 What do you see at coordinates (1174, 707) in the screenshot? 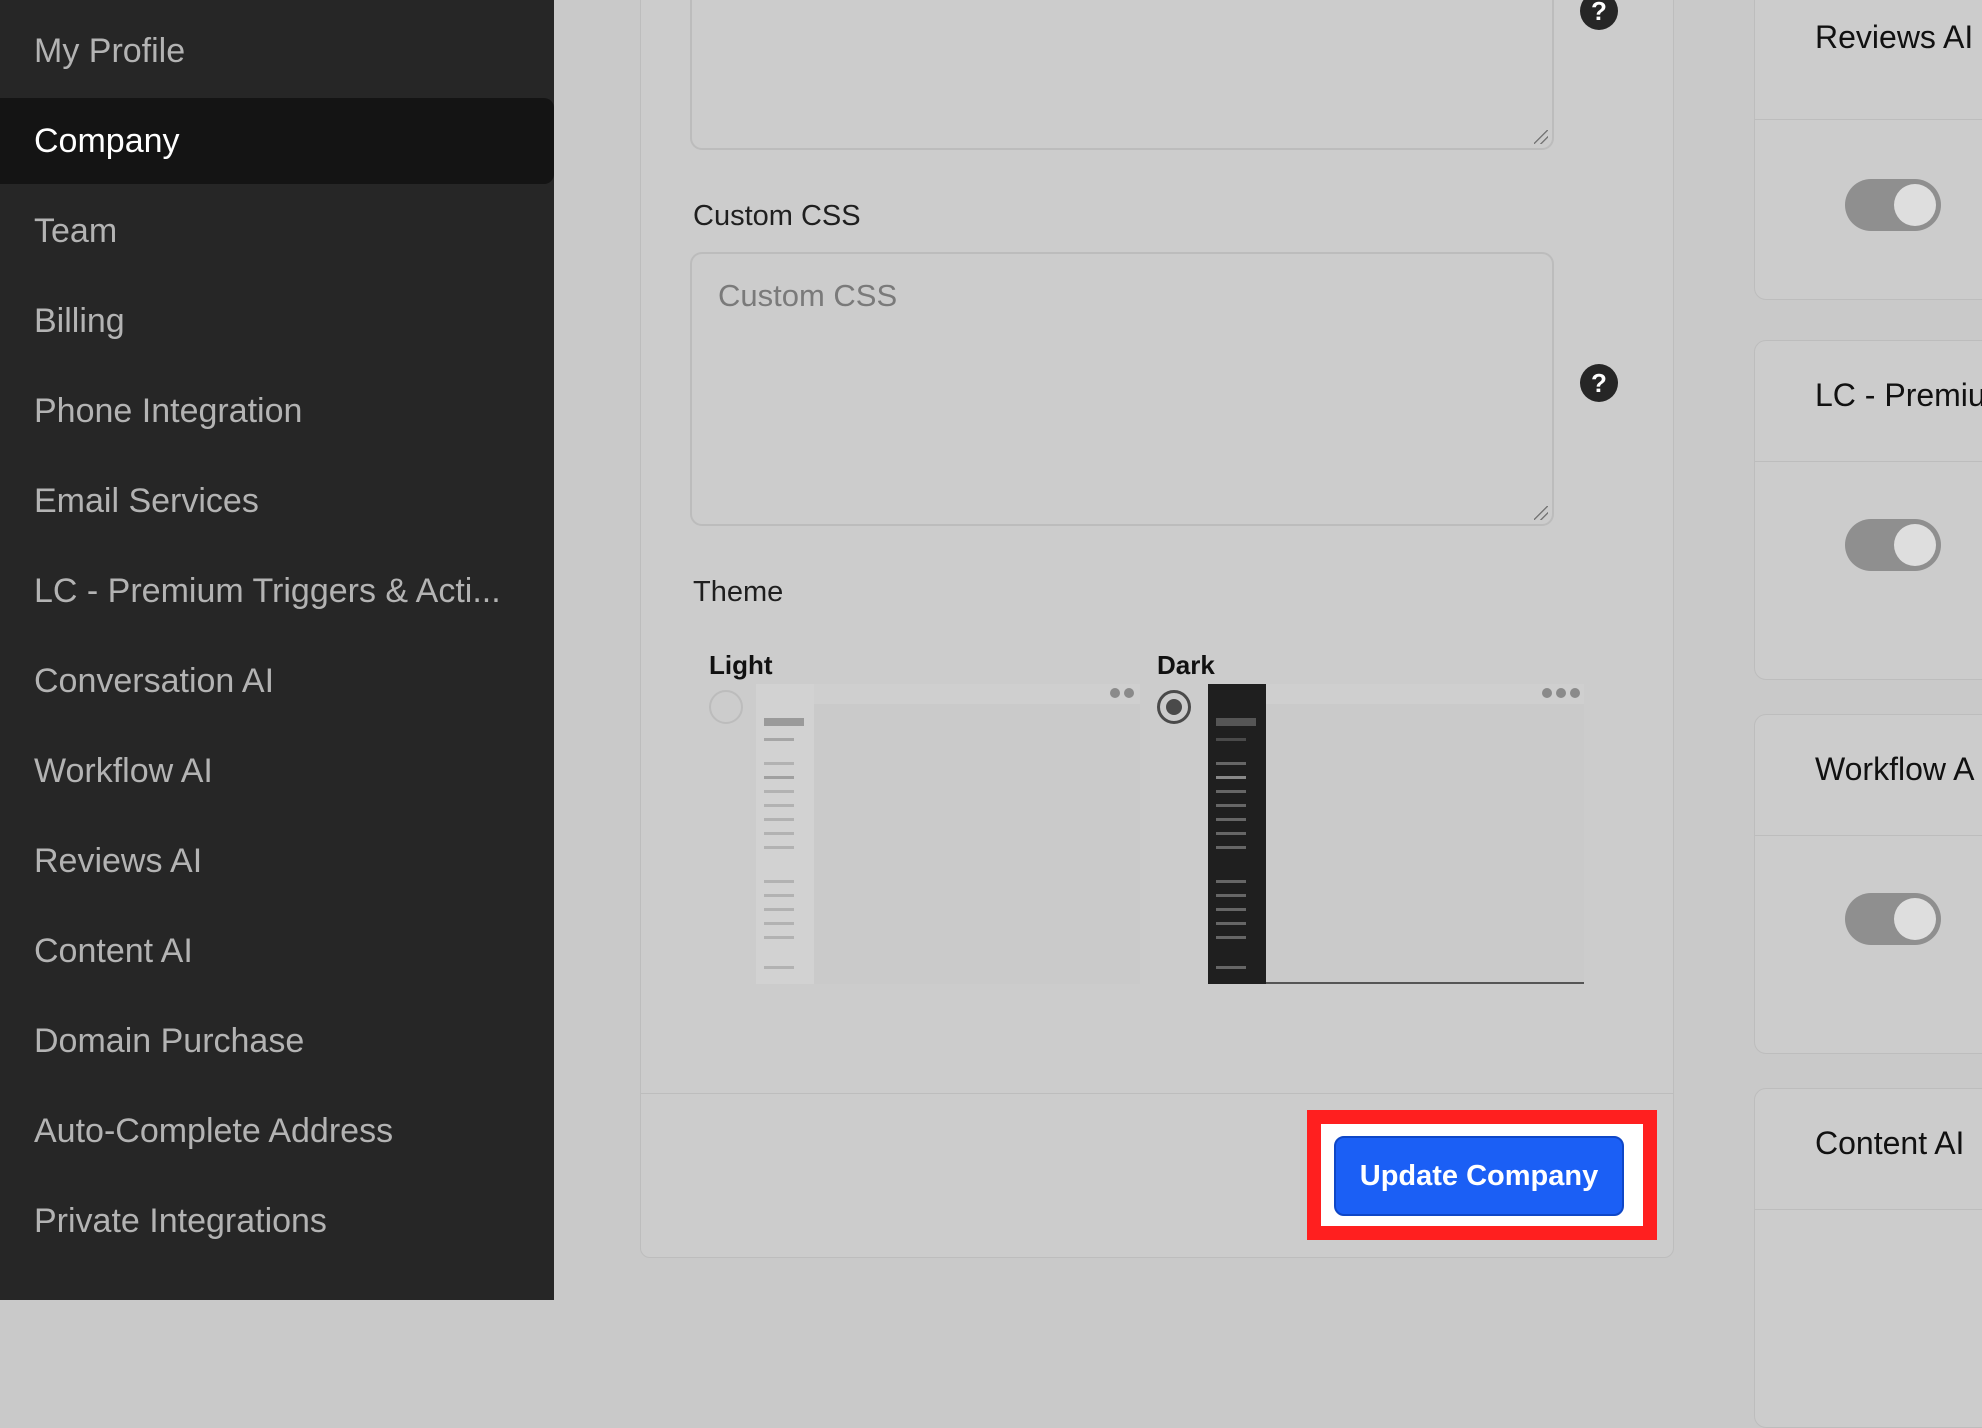
I see `theme-dark-radio` at bounding box center [1174, 707].